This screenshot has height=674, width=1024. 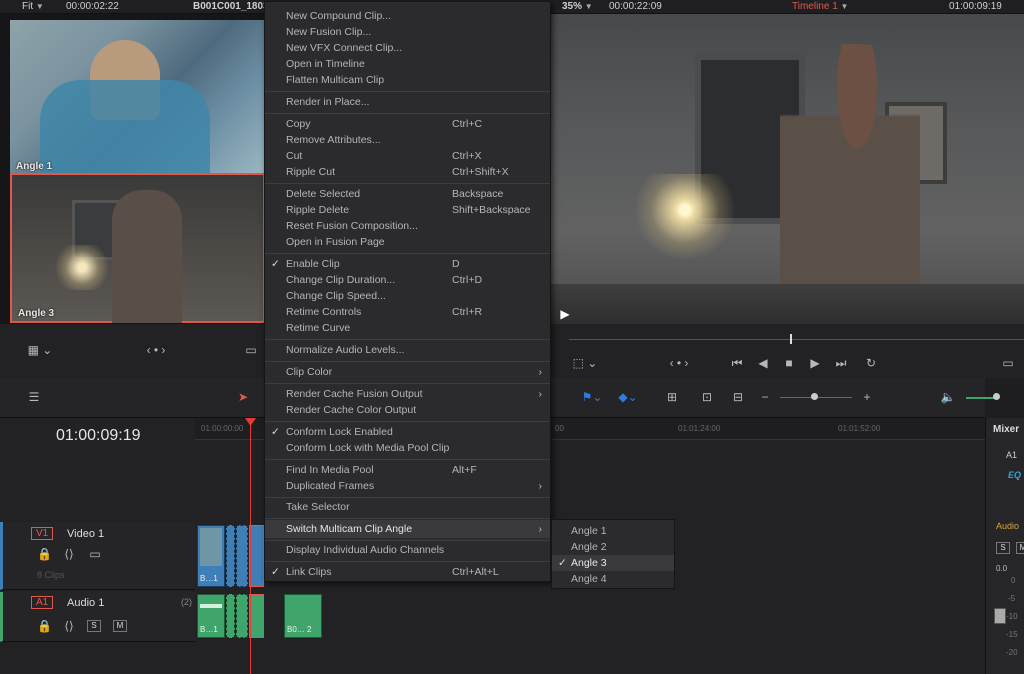 What do you see at coordinates (948, 397) in the screenshot?
I see `volume-icon: 🔈` at bounding box center [948, 397].